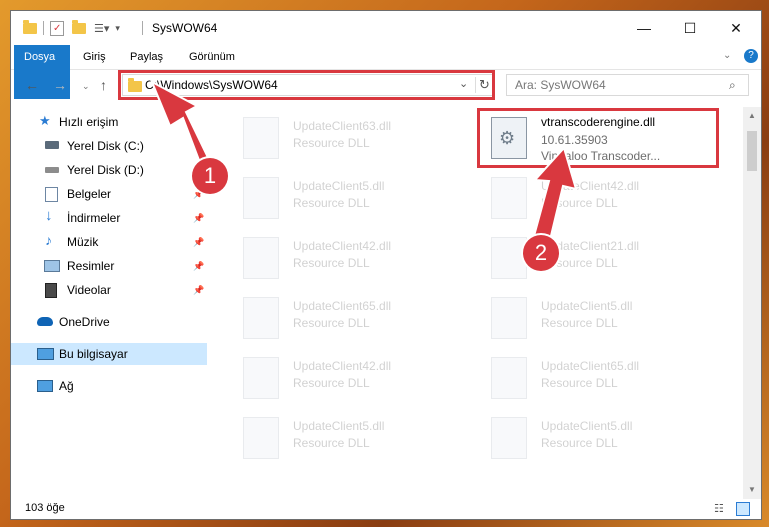  What do you see at coordinates (719, 508) in the screenshot?
I see `details-view-icon: ☷` at bounding box center [719, 508].